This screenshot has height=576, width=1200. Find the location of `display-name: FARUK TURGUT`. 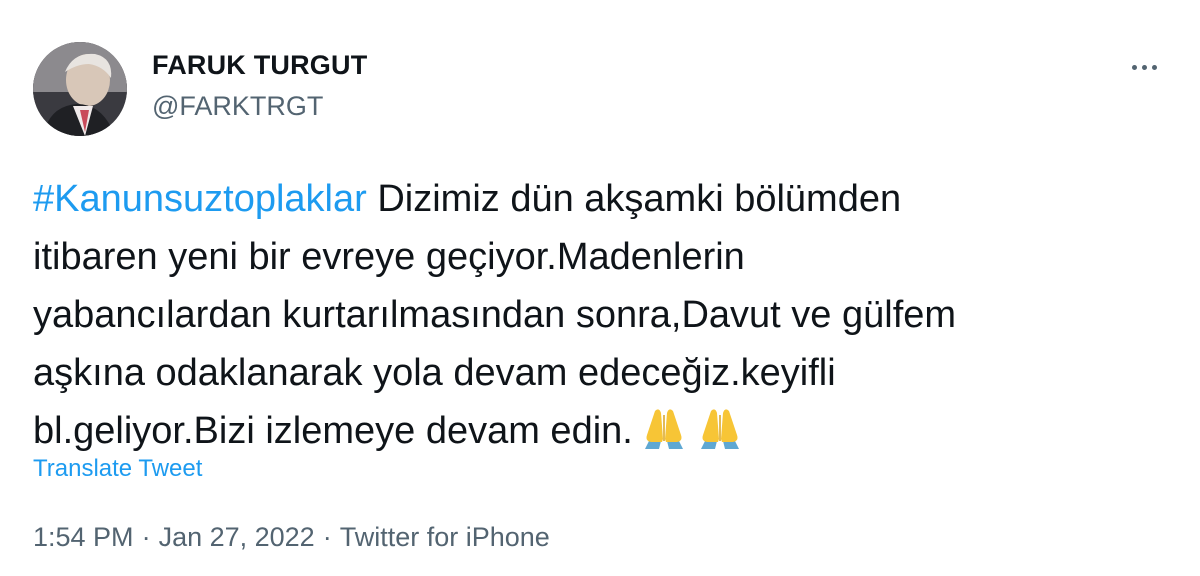

display-name: FARUK TURGUT is located at coordinates (259, 65).